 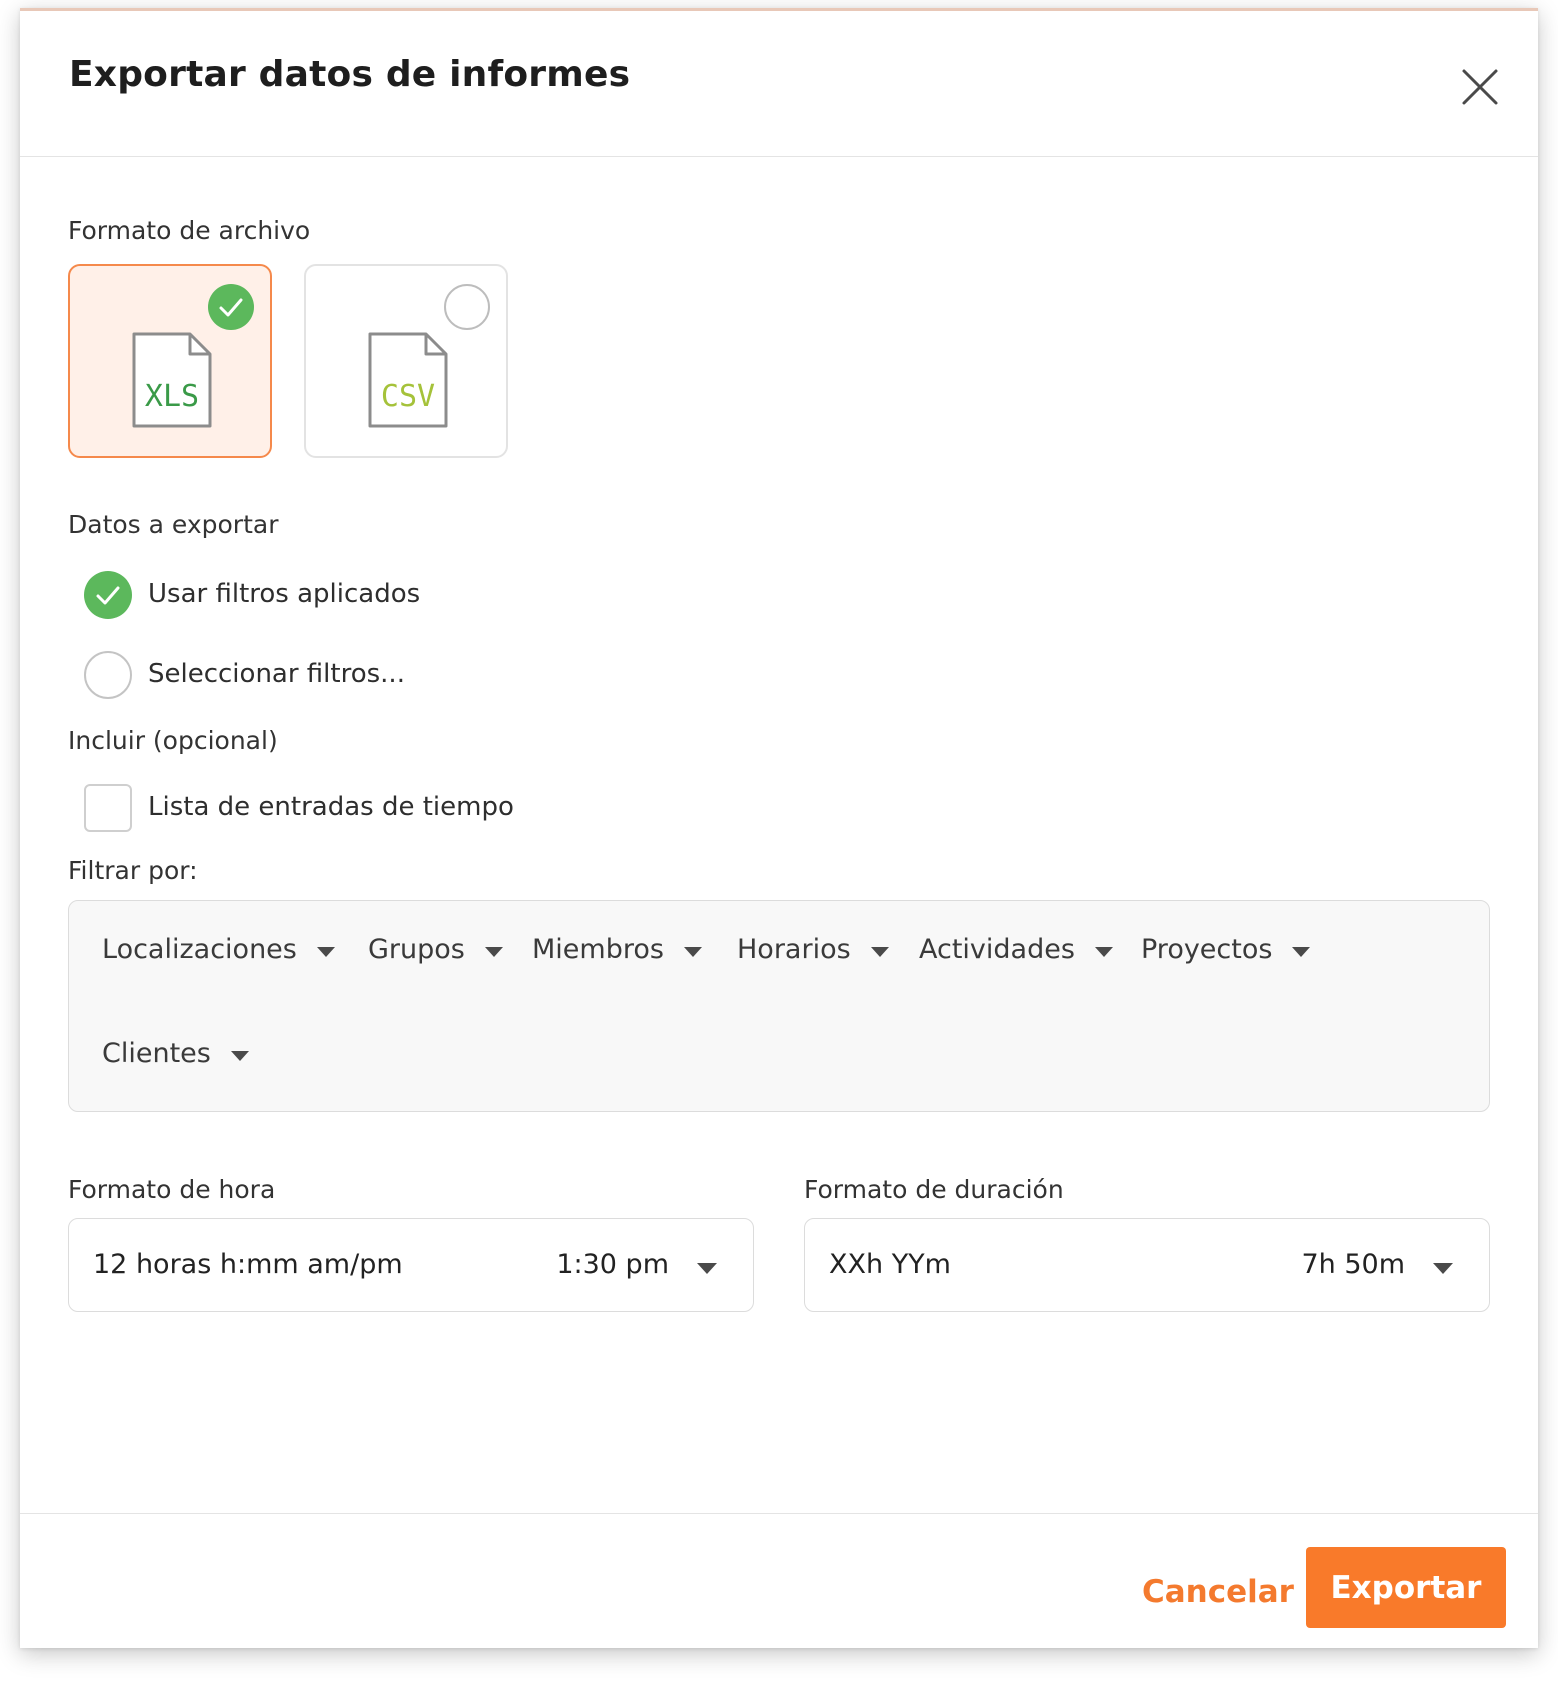 I want to click on time-entries-checkbox, so click(x=108, y=808).